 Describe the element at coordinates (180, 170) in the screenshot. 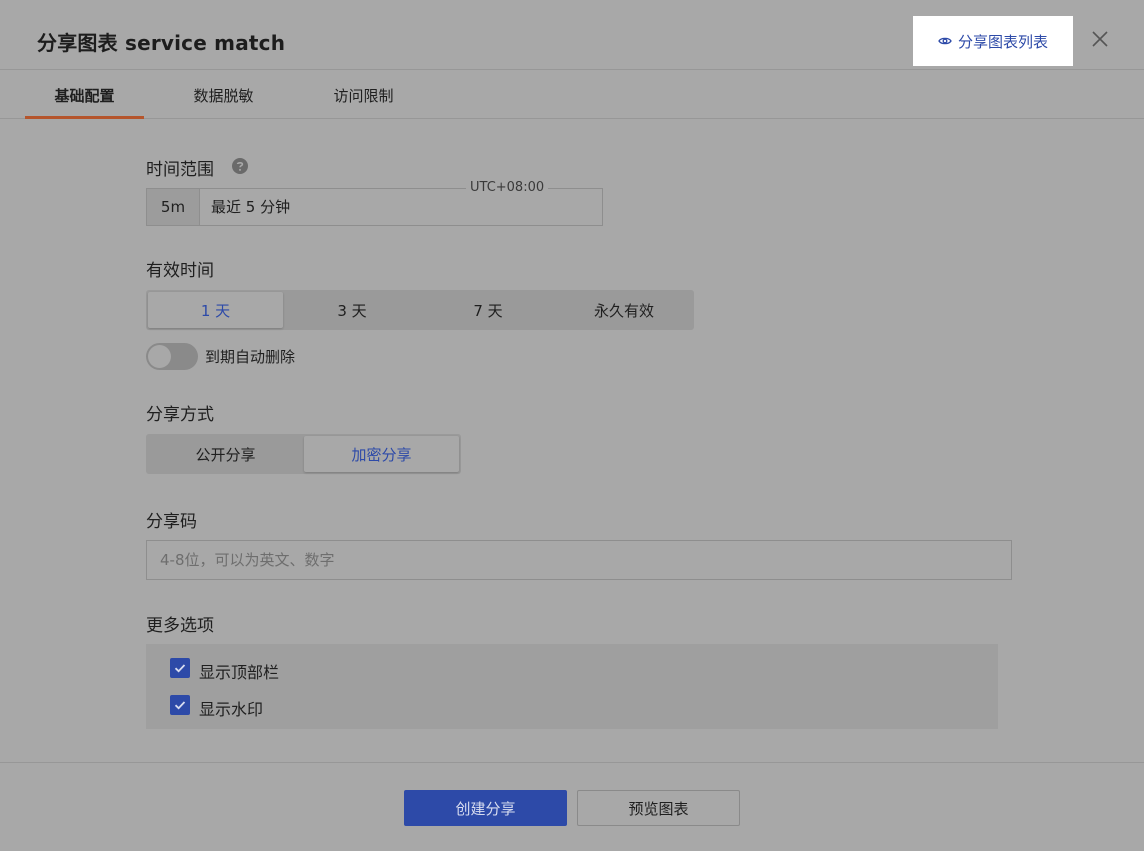

I see `time-range-label: 时间范围` at that location.